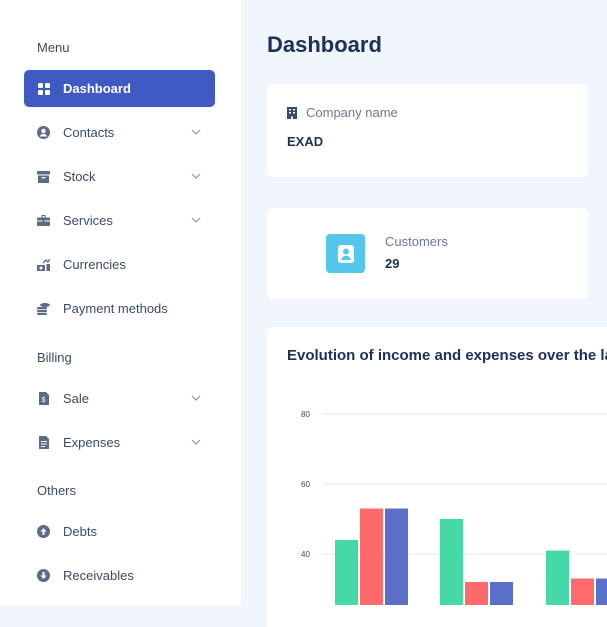 This screenshot has height=627, width=607. What do you see at coordinates (43, 308) in the screenshot?
I see `coins-icon` at bounding box center [43, 308].